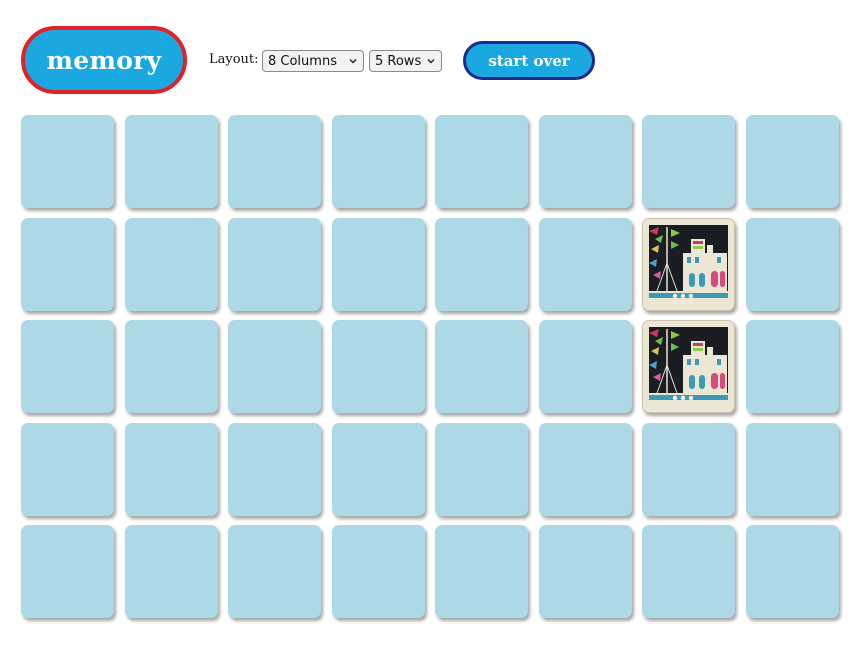  I want to click on start-over-button: start over, so click(529, 60).